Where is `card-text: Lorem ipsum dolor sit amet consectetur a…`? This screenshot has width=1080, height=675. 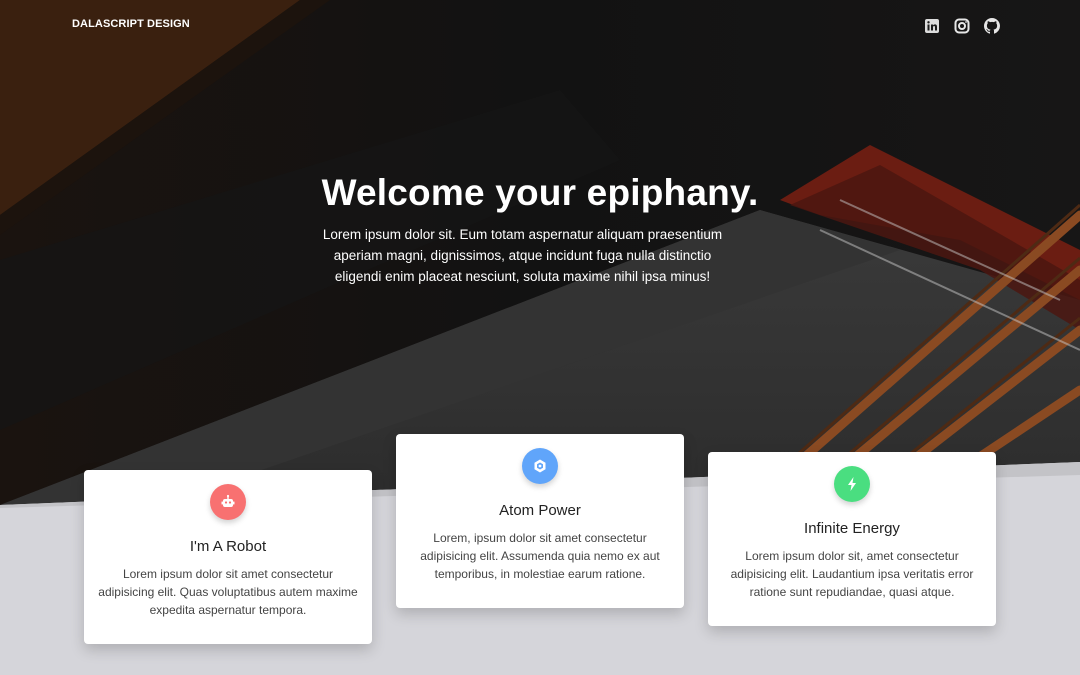 card-text: Lorem ipsum dolor sit amet consectetur a… is located at coordinates (228, 592).